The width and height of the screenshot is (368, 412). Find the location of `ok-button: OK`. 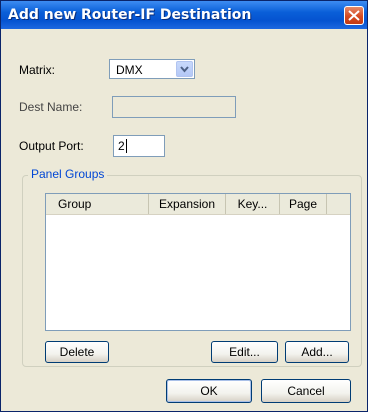

ok-button: OK is located at coordinates (209, 391).